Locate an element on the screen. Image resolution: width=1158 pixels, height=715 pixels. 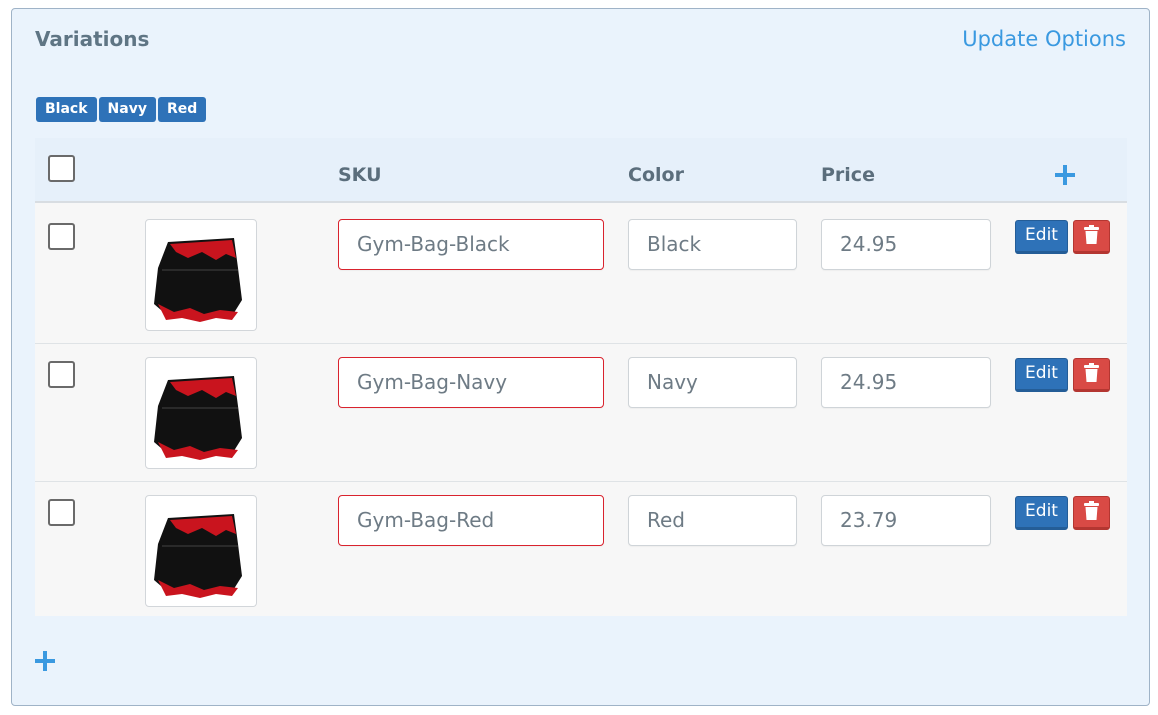
price-input: 23.79 is located at coordinates (906, 520).